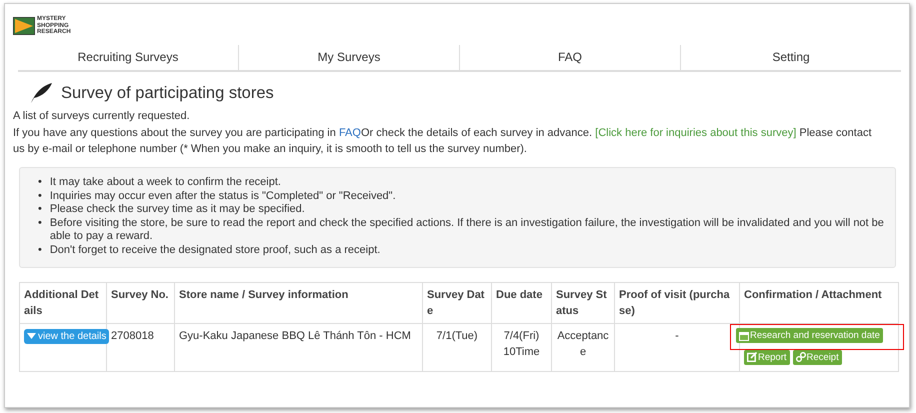  What do you see at coordinates (569, 57) in the screenshot?
I see `nav-tab: FAQ` at bounding box center [569, 57].